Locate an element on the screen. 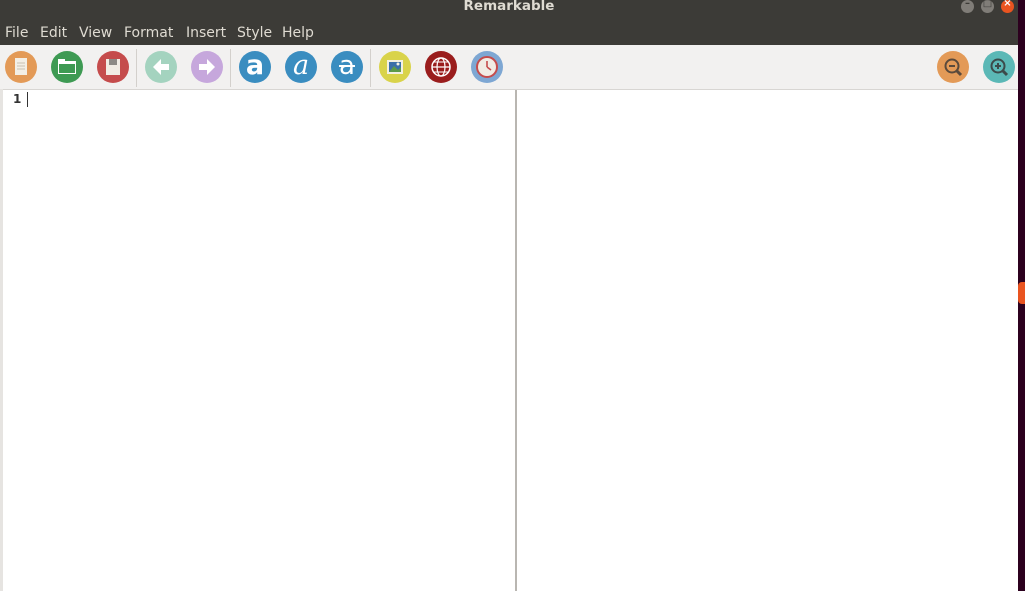 This screenshot has width=1025, height=591. arrow-right-icon is located at coordinates (207, 67).